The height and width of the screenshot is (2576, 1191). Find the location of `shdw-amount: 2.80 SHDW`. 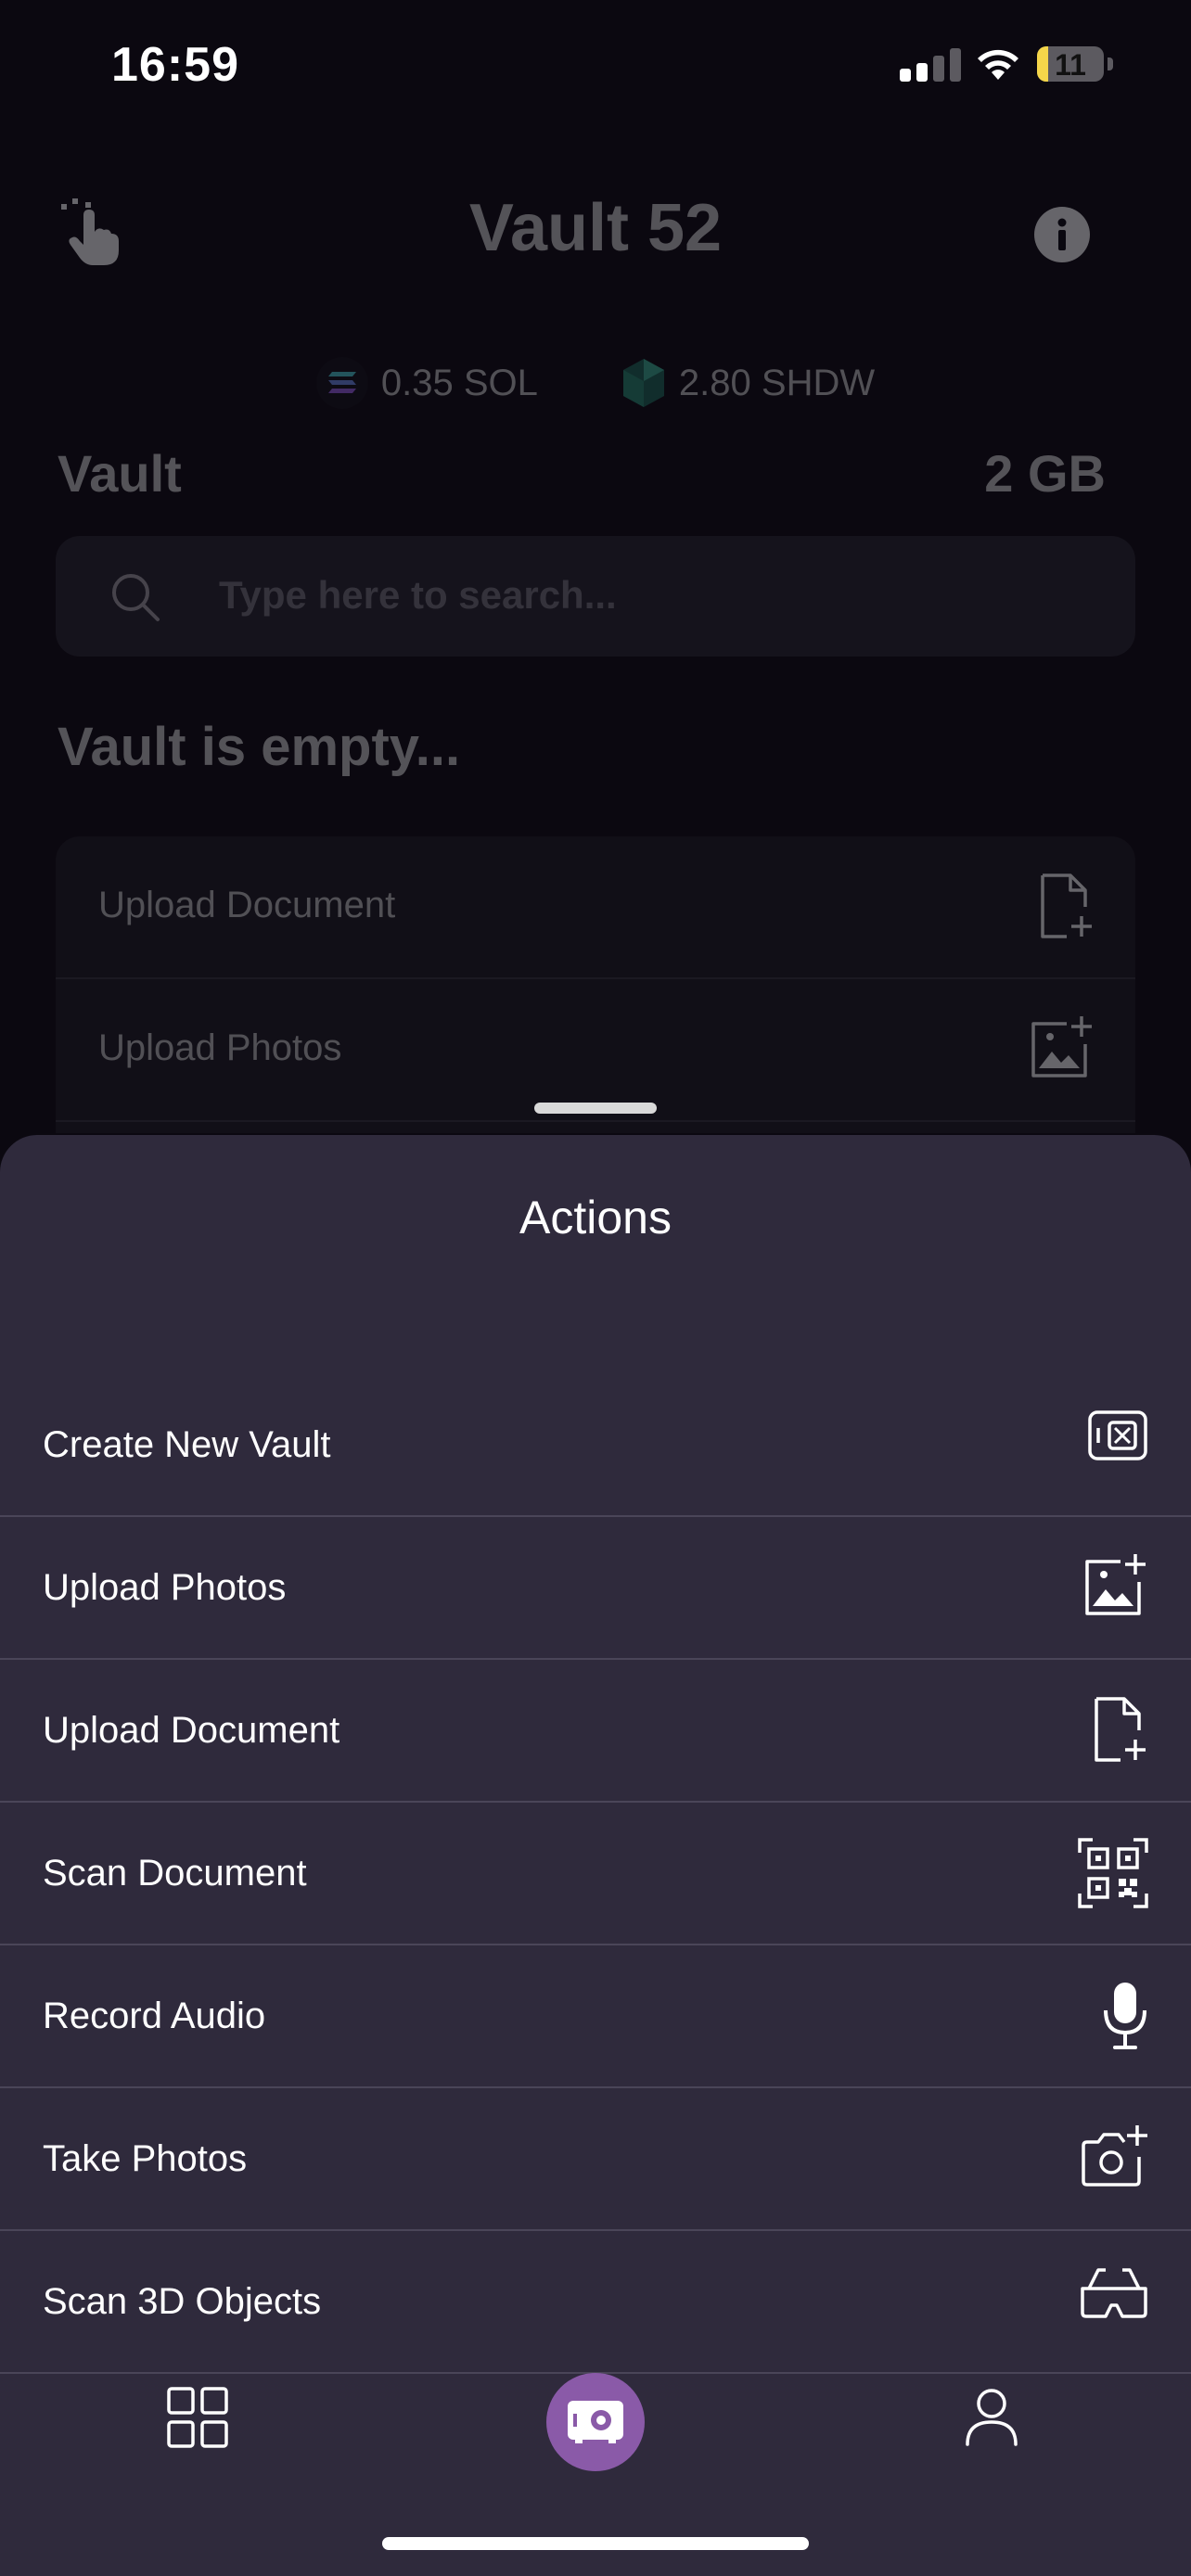

shdw-amount: 2.80 SHDW is located at coordinates (777, 383).